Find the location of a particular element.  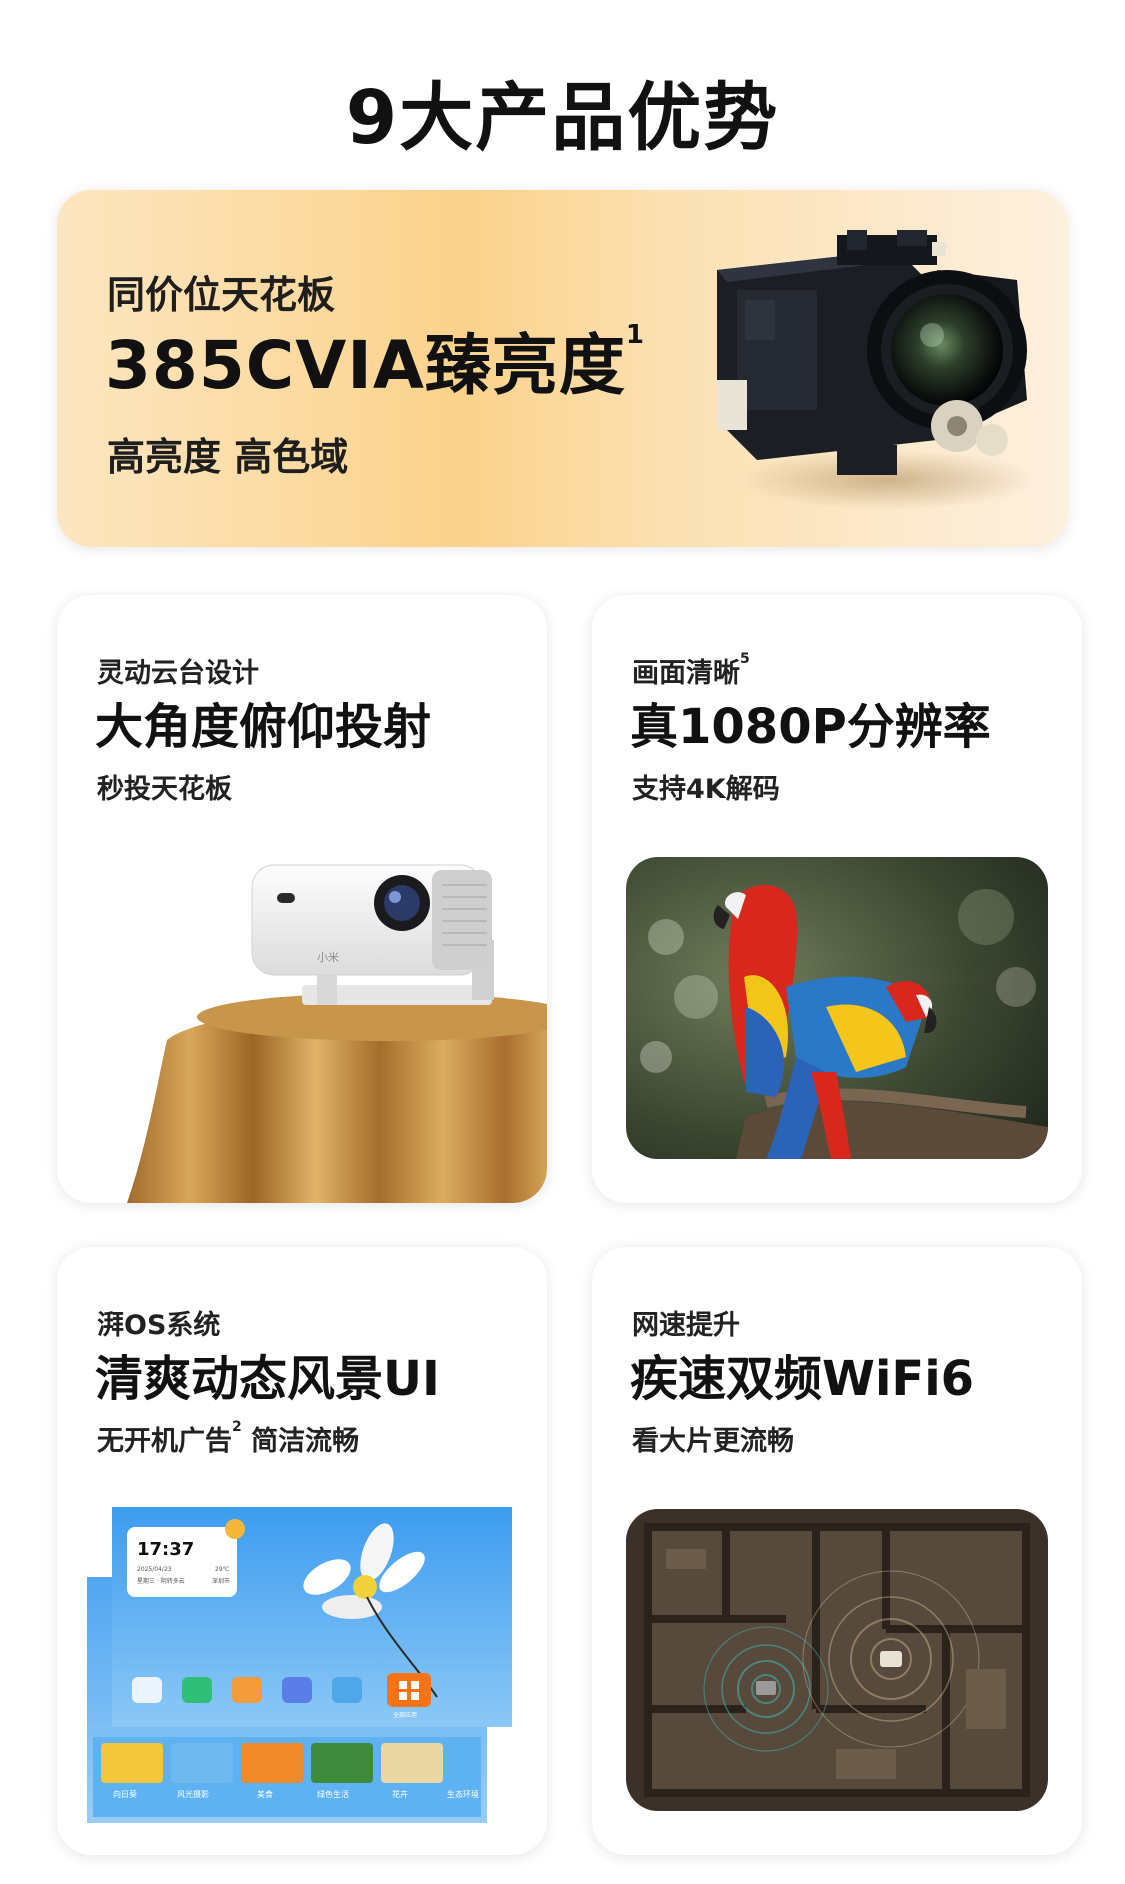

feature-card-resolution: 画面清晰5 真1080P分辨率 支持4K解码 is located at coordinates (837, 899).